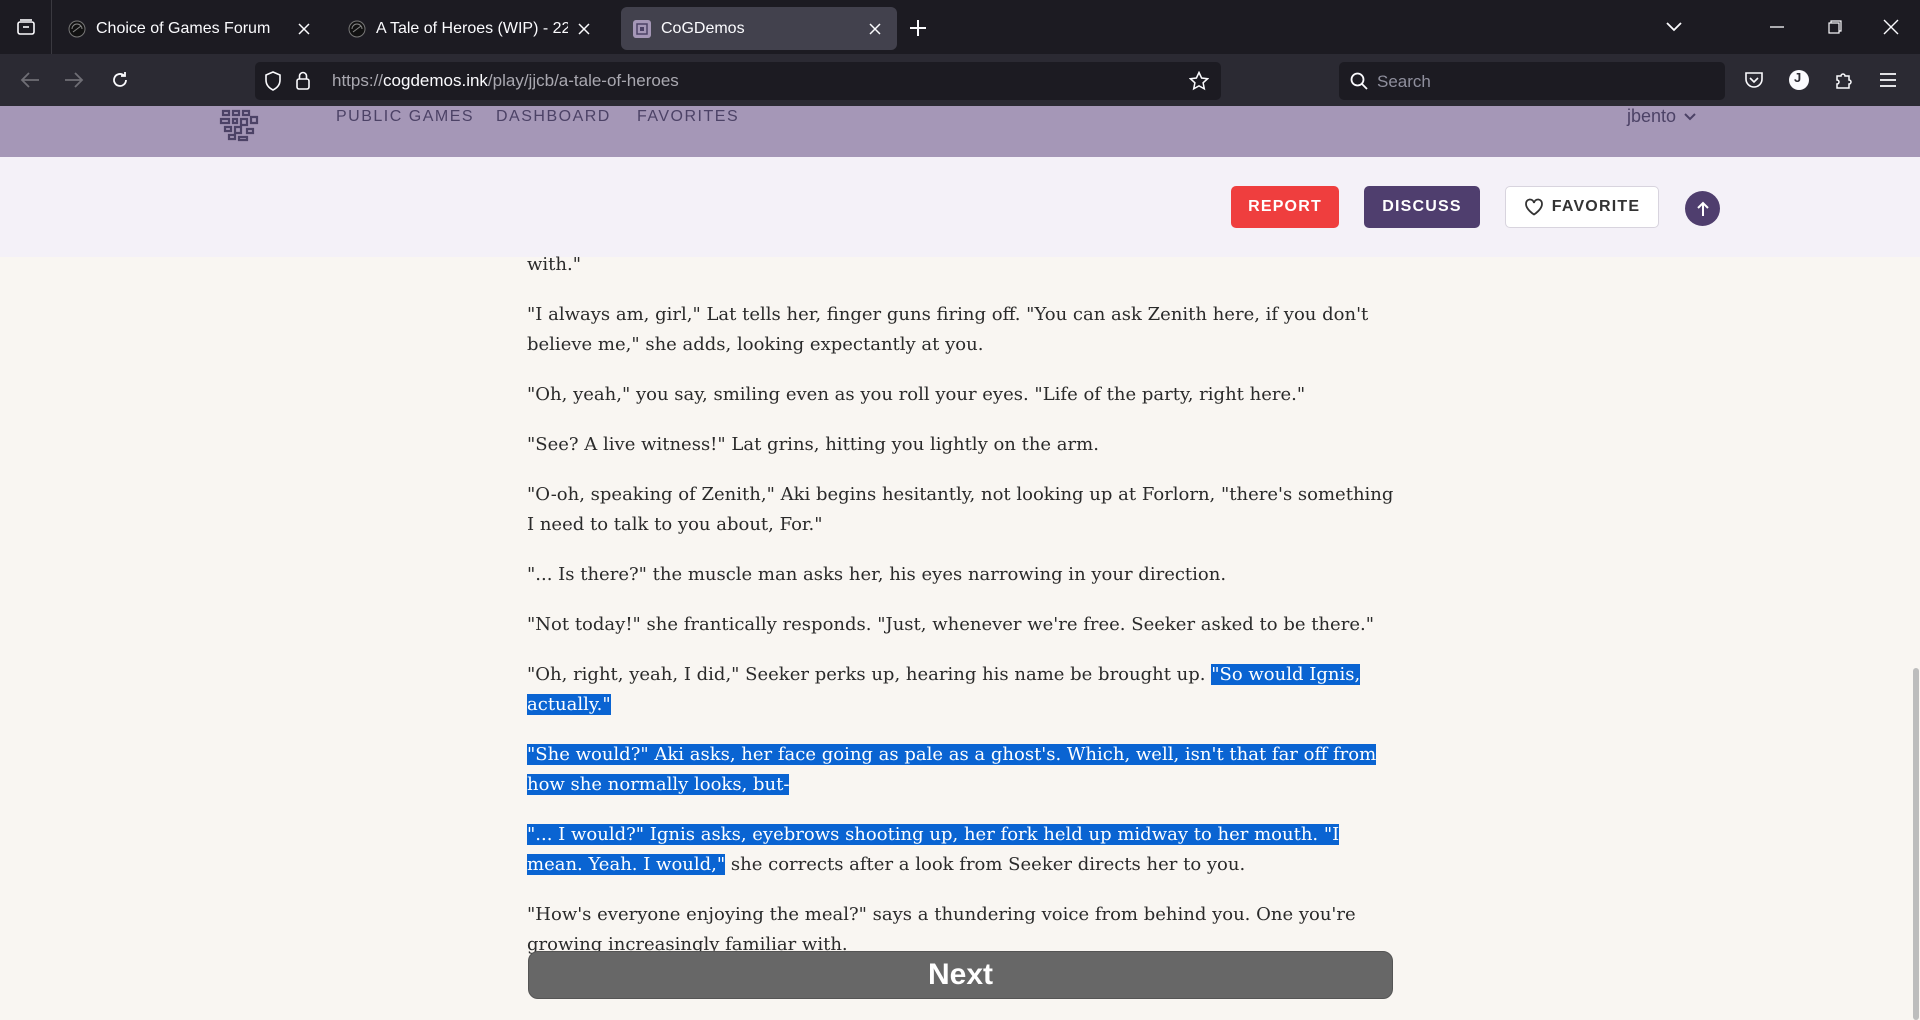 This screenshot has height=1020, width=1920. What do you see at coordinates (554, 264) in the screenshot?
I see `story-text-segment: with."` at bounding box center [554, 264].